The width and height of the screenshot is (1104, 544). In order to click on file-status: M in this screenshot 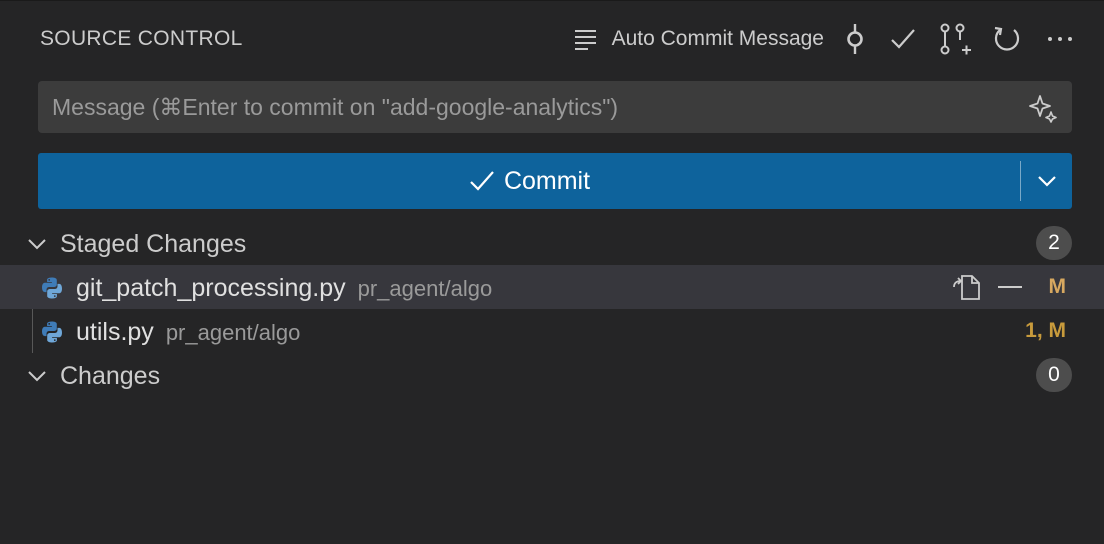, I will do `click(1057, 286)`.